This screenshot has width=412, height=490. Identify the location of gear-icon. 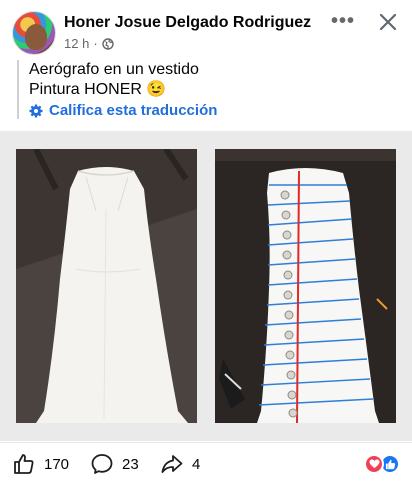
(36, 110).